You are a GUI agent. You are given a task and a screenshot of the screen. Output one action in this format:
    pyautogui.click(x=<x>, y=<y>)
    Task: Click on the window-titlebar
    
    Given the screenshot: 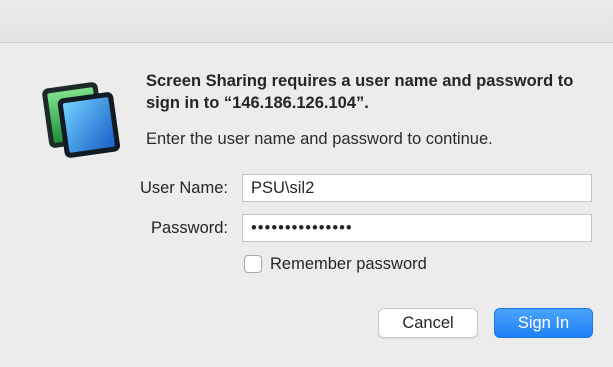 What is the action you would take?
    pyautogui.click(x=306, y=21)
    